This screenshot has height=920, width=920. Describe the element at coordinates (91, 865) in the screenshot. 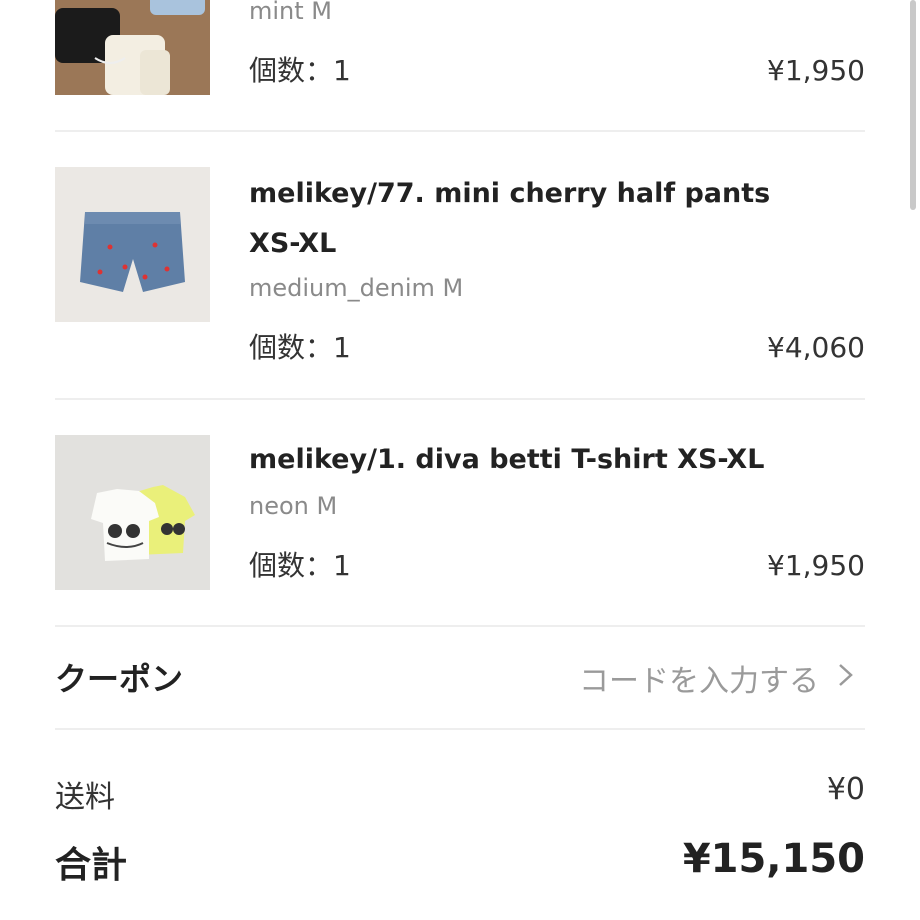

I see `total-label: 合計` at that location.